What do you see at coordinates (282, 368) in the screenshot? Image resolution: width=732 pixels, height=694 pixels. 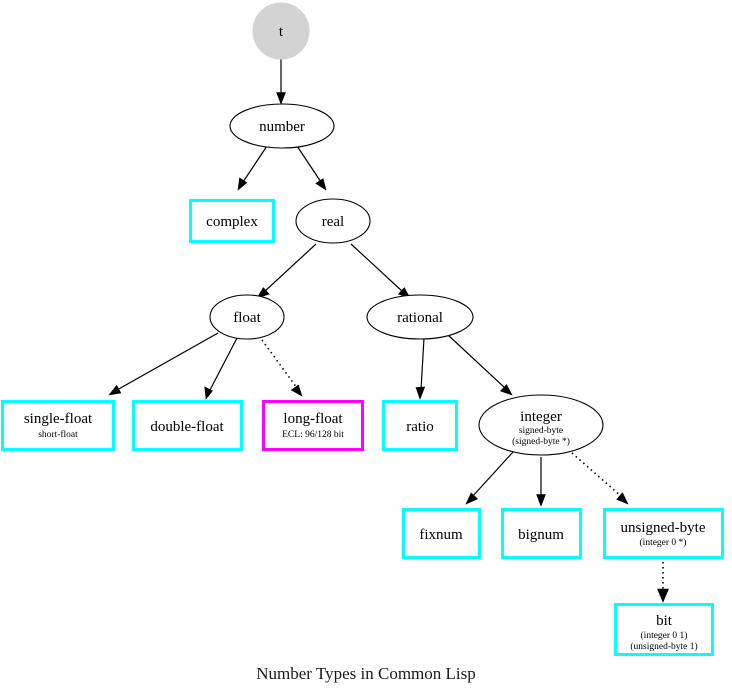 I see `edge-float-long-float` at bounding box center [282, 368].